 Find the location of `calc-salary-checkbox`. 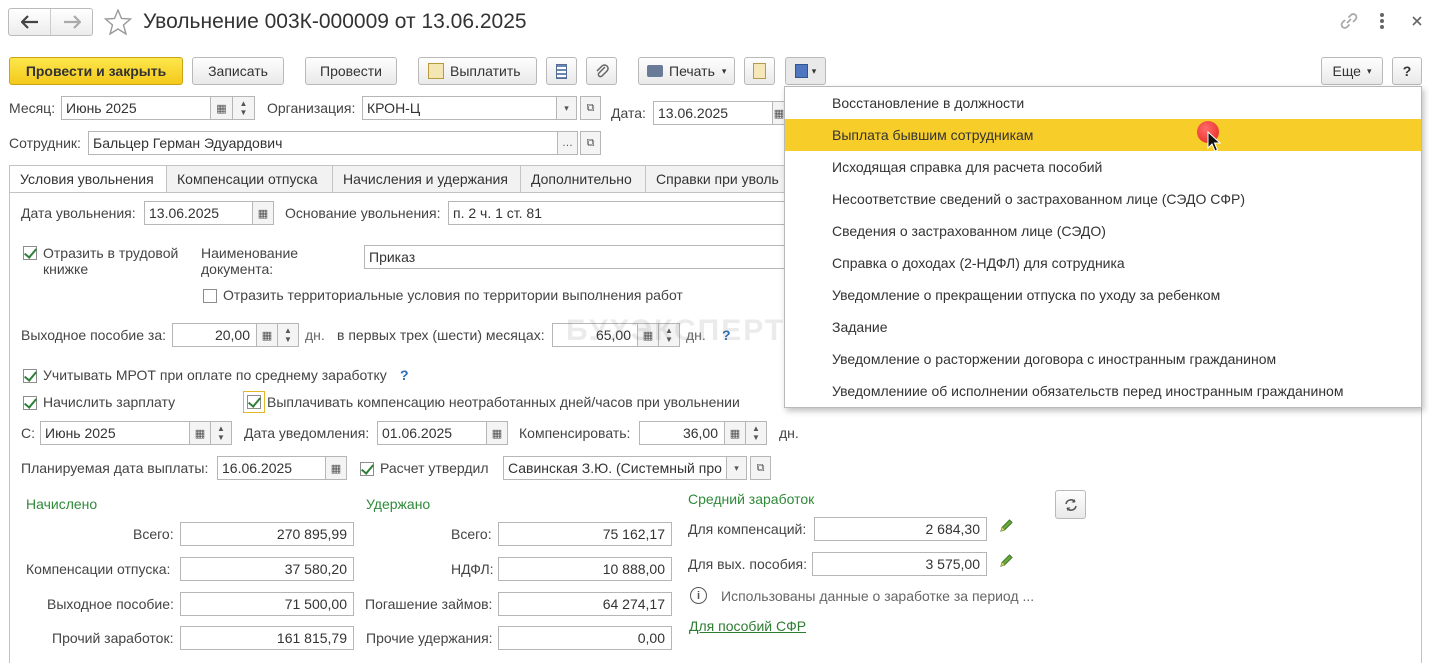

calc-salary-checkbox is located at coordinates (30, 403).